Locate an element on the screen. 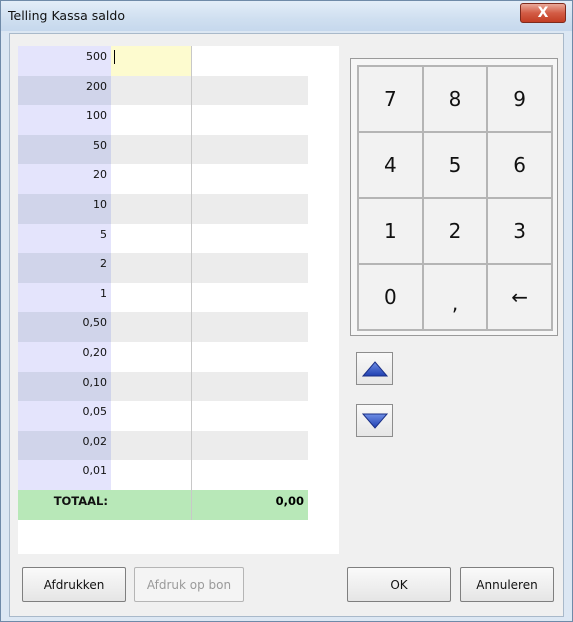 This screenshot has width=573, height=622. close-button: X is located at coordinates (543, 13).